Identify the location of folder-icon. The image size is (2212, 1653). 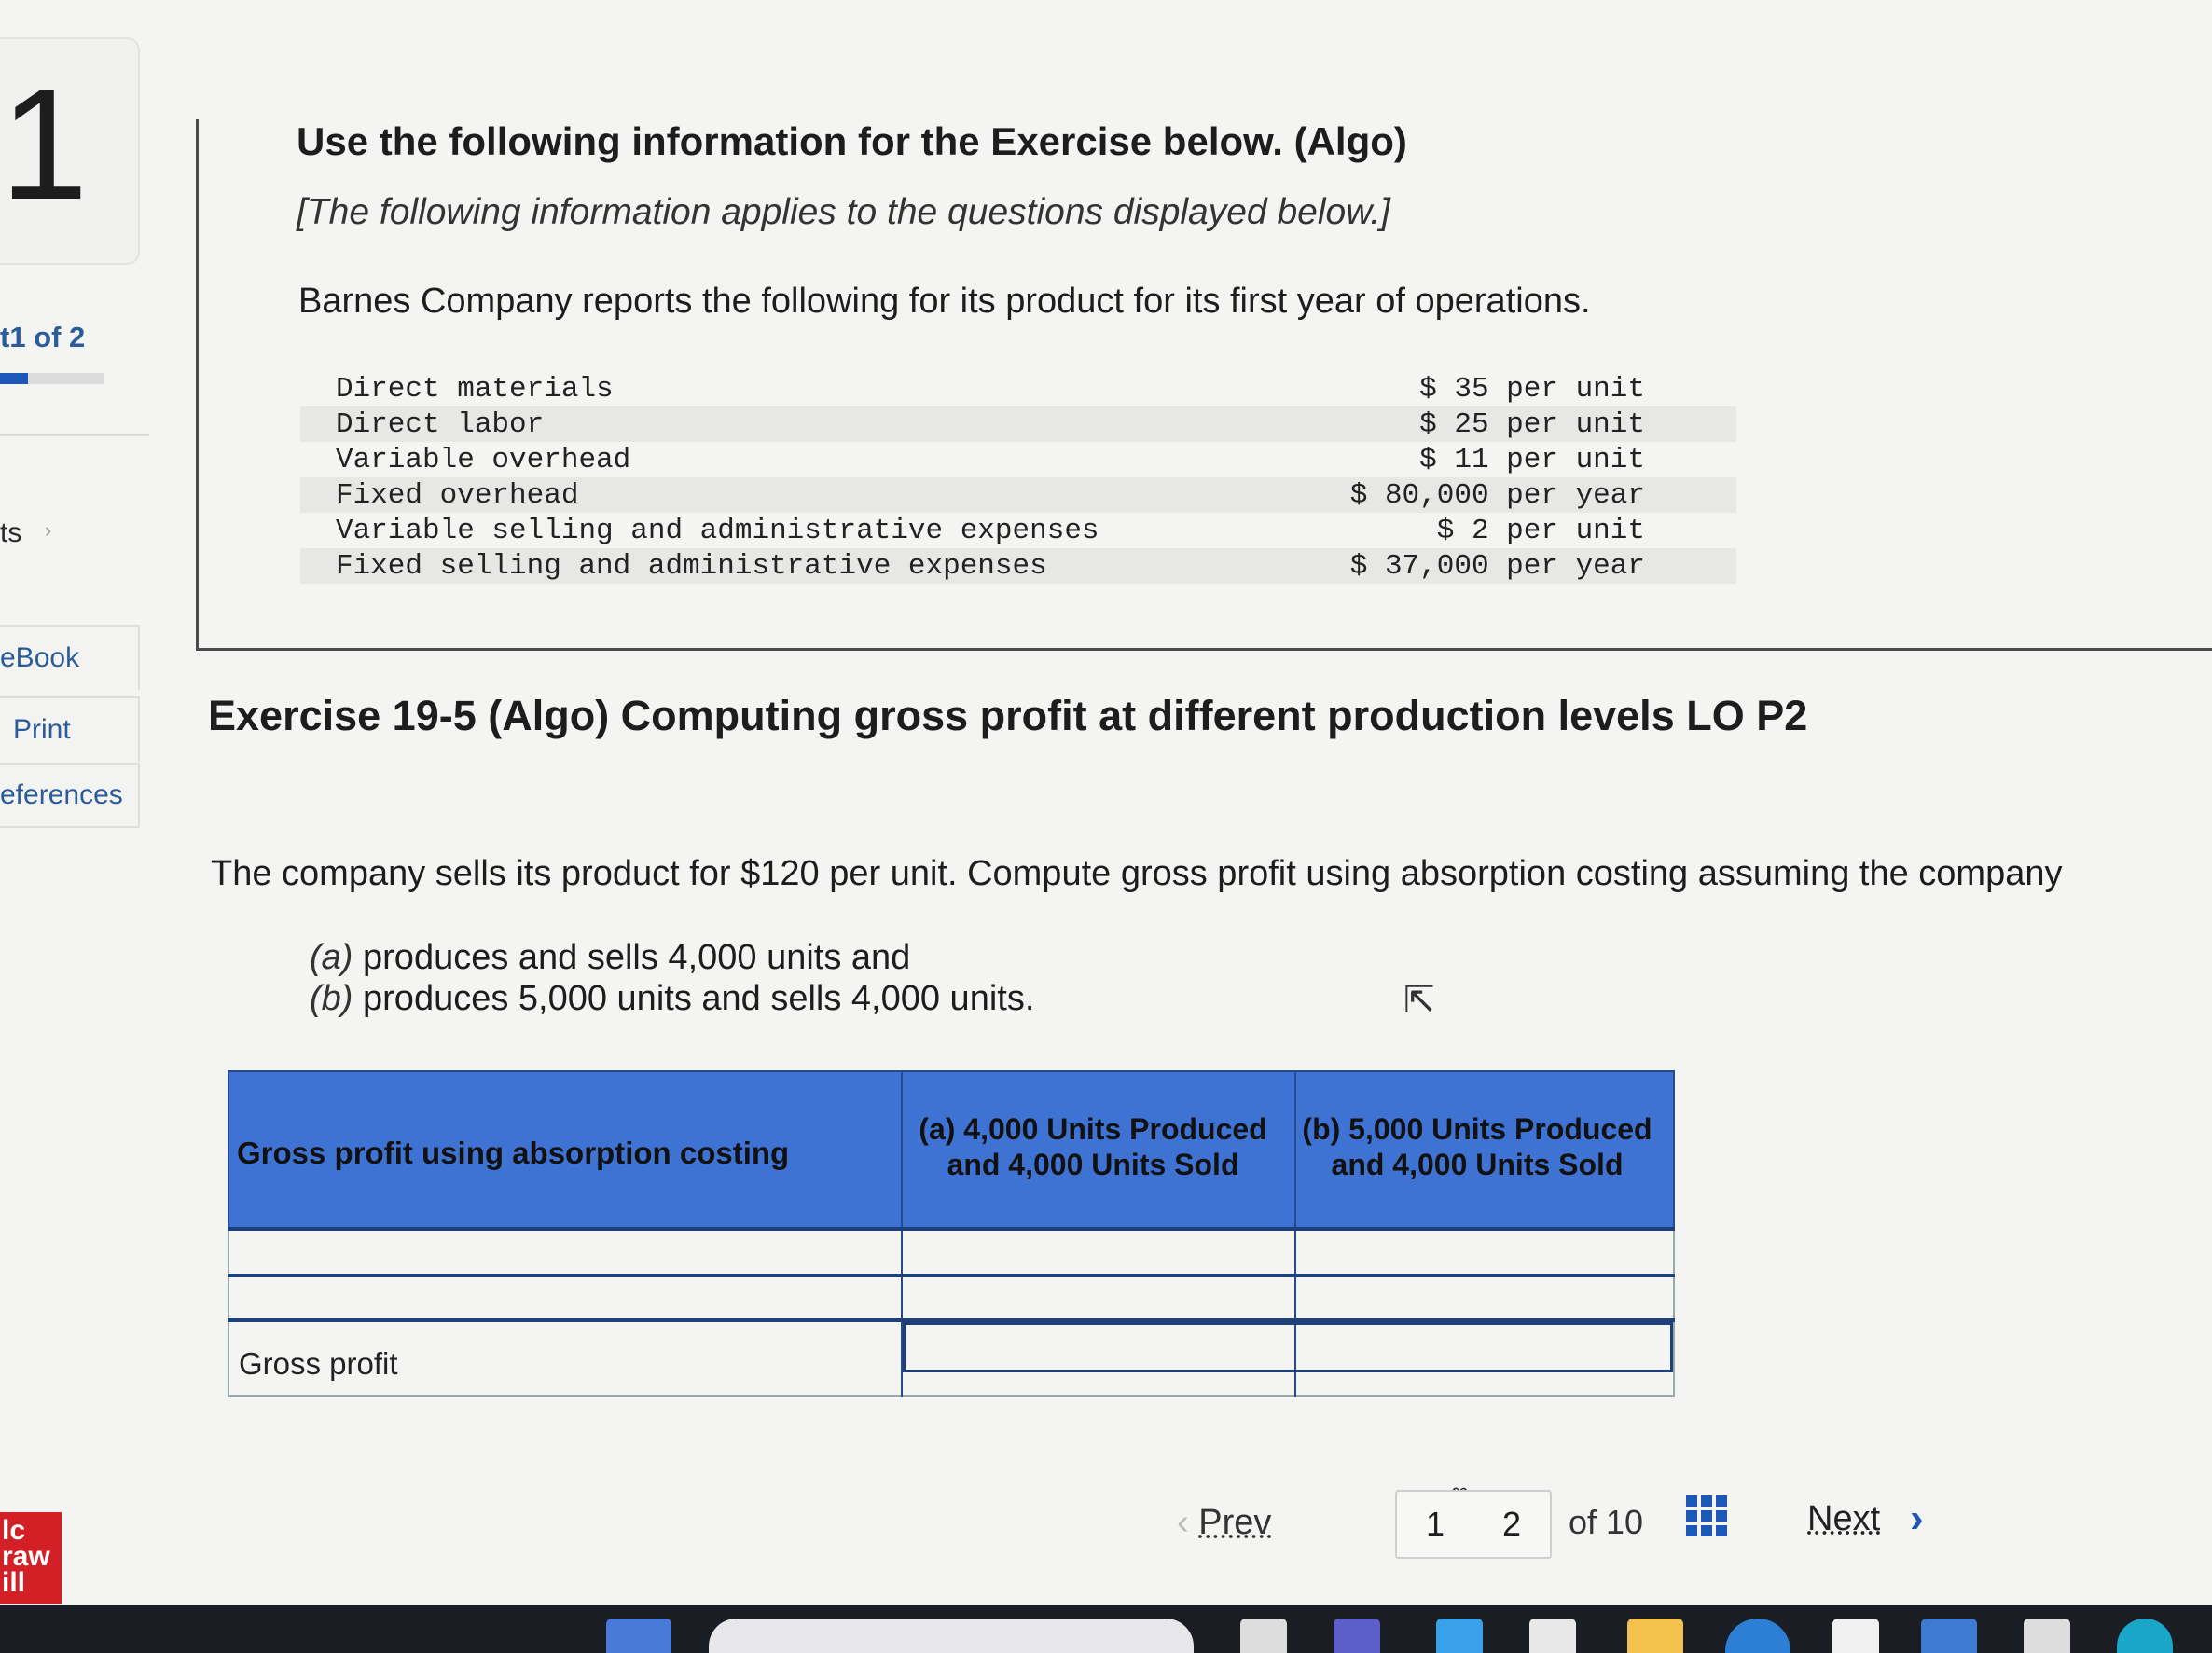
(1655, 1636).